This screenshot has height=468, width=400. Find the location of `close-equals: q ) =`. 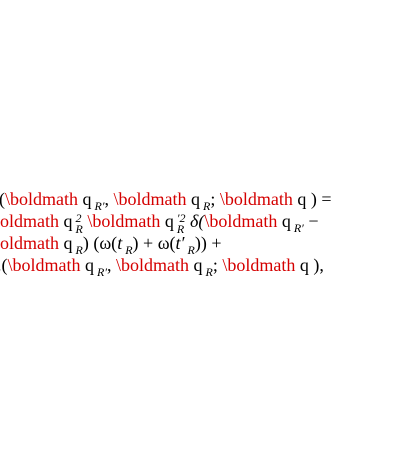

close-equals: q ) = is located at coordinates (312, 199).